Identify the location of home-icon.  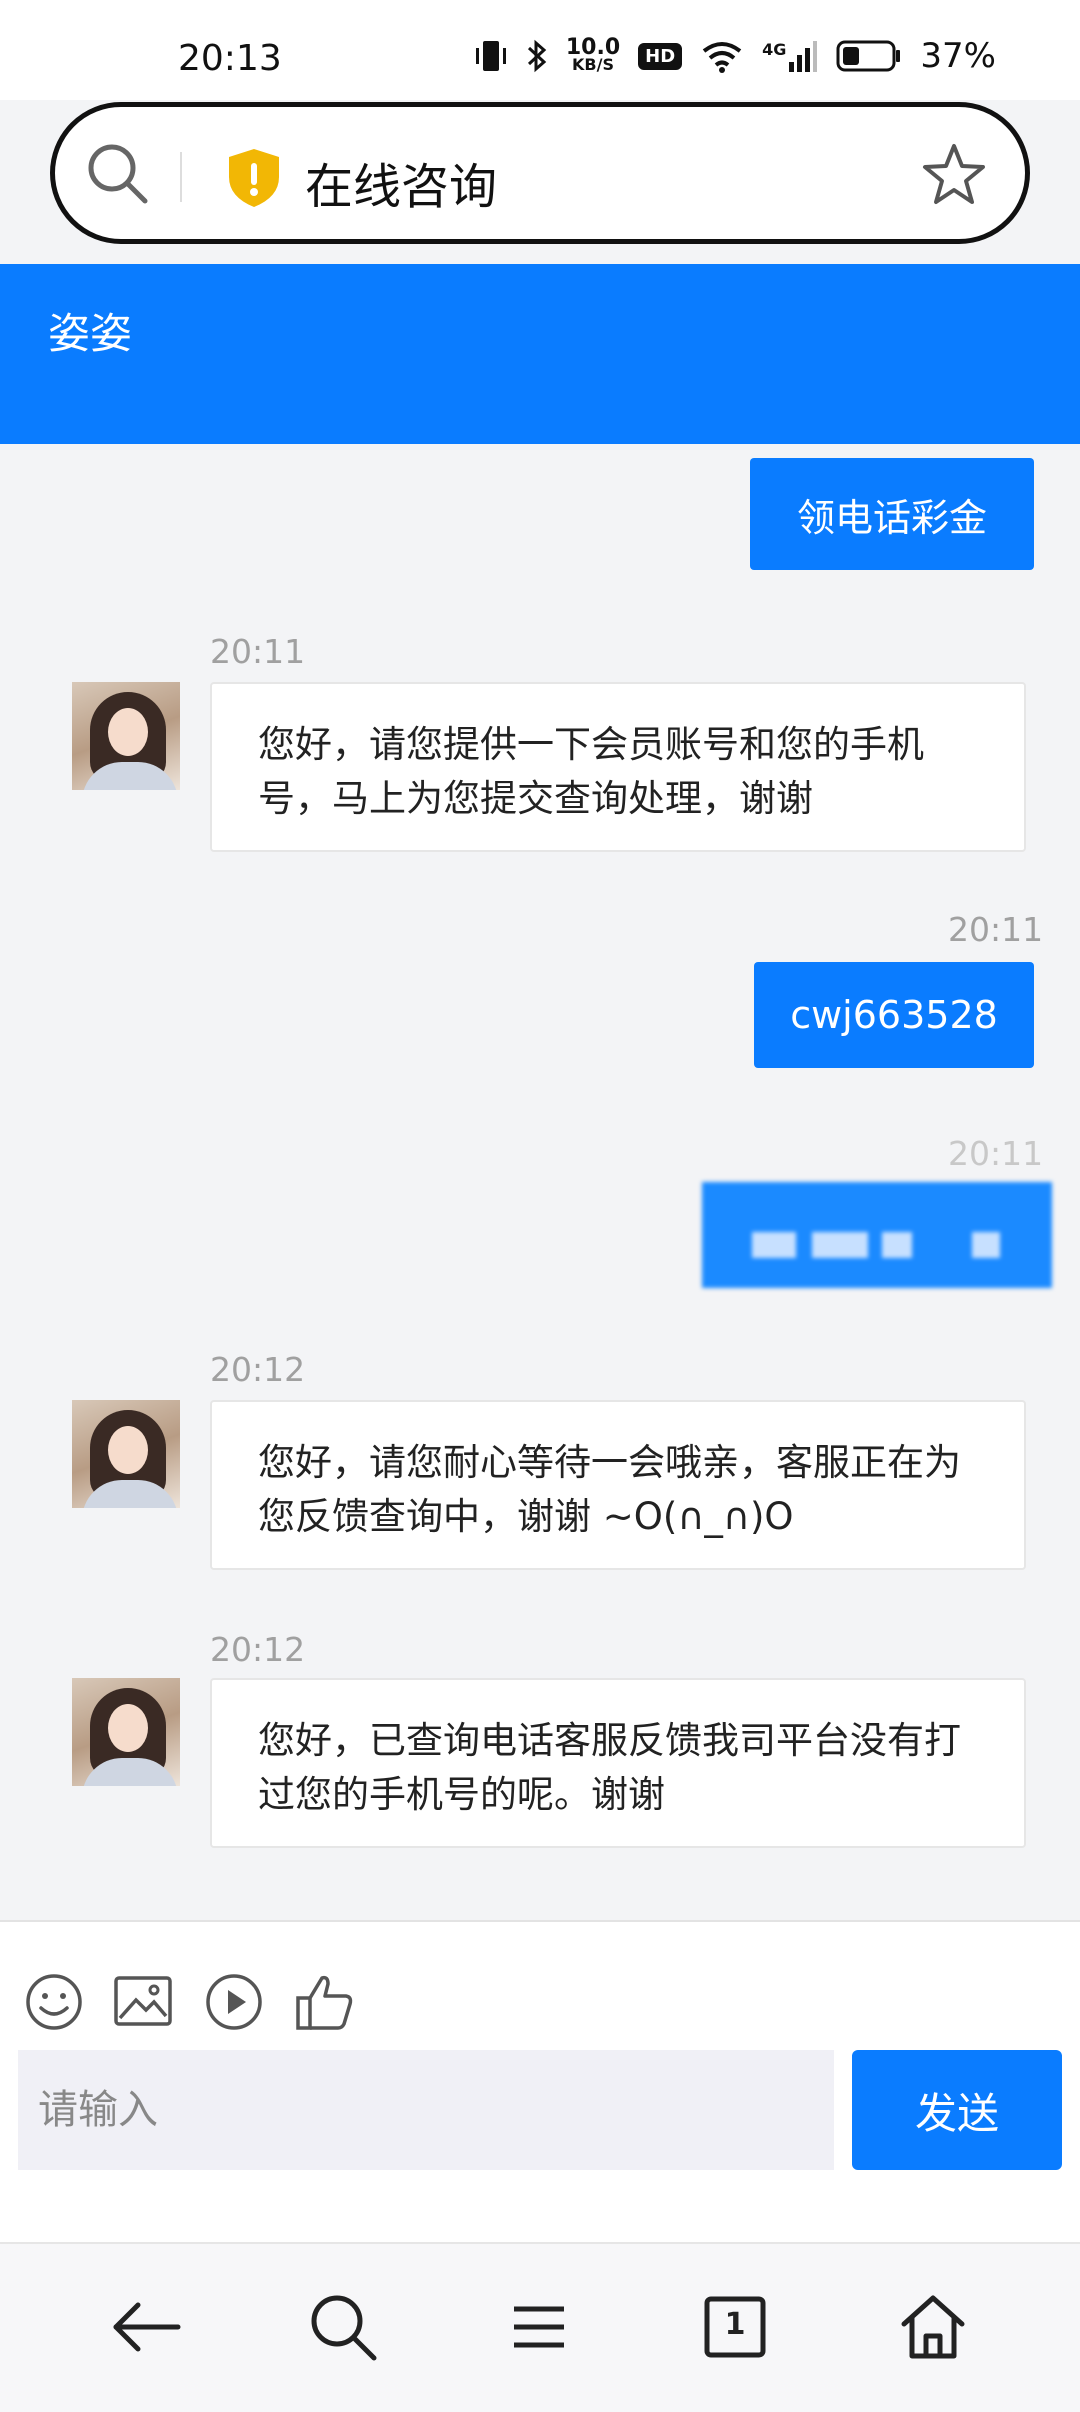
(933, 2329).